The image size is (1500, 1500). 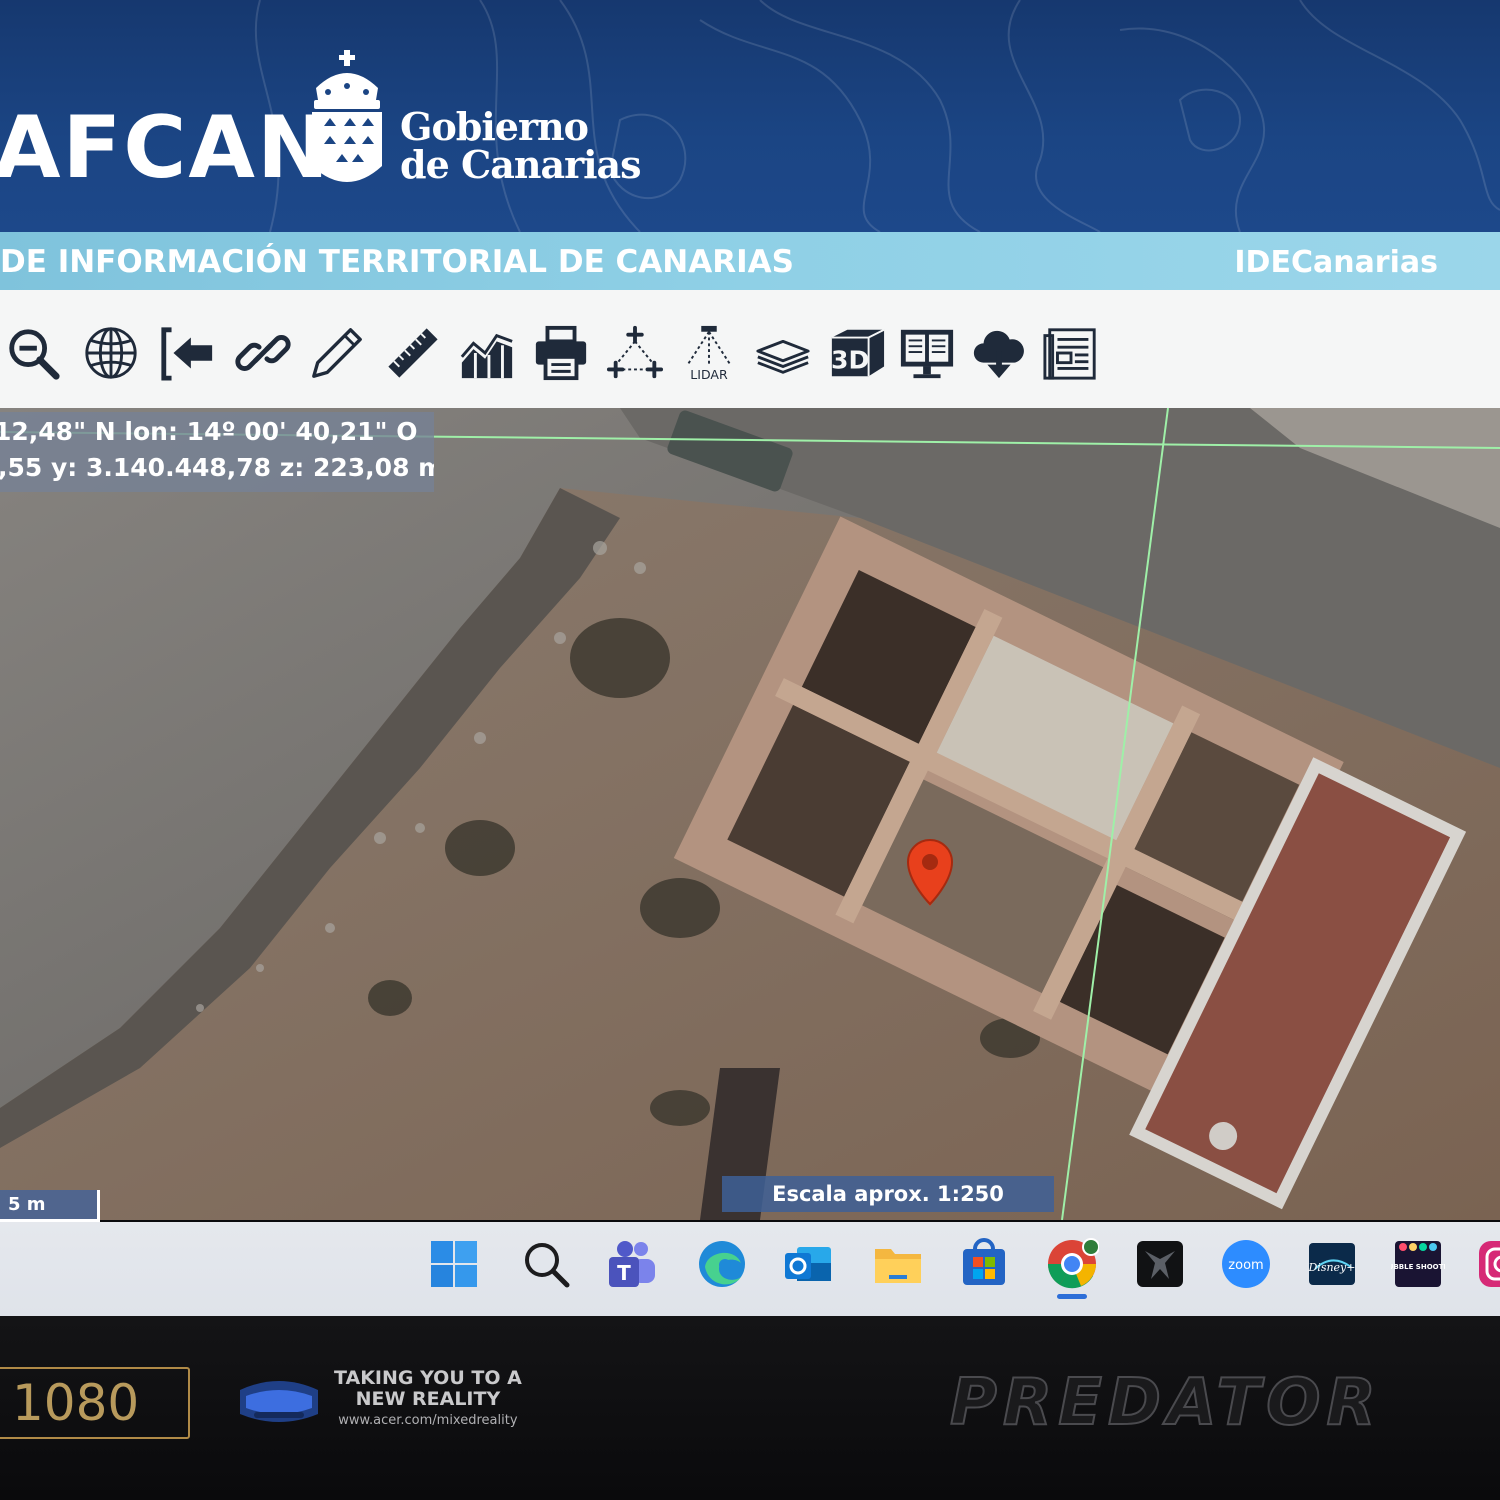 What do you see at coordinates (709, 374) in the screenshot?
I see `lidar-label: LIDAR` at bounding box center [709, 374].